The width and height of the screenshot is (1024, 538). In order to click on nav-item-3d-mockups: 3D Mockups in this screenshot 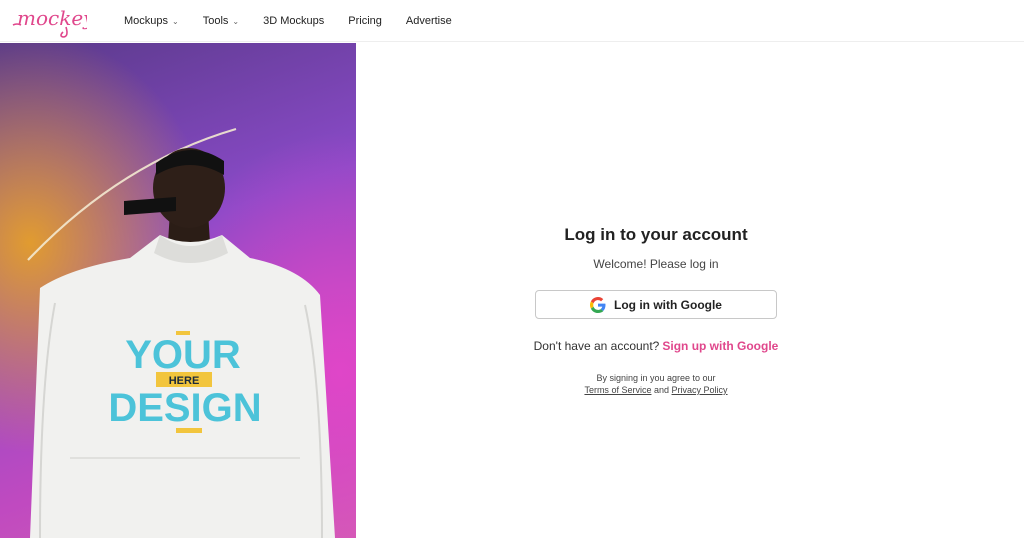, I will do `click(293, 21)`.